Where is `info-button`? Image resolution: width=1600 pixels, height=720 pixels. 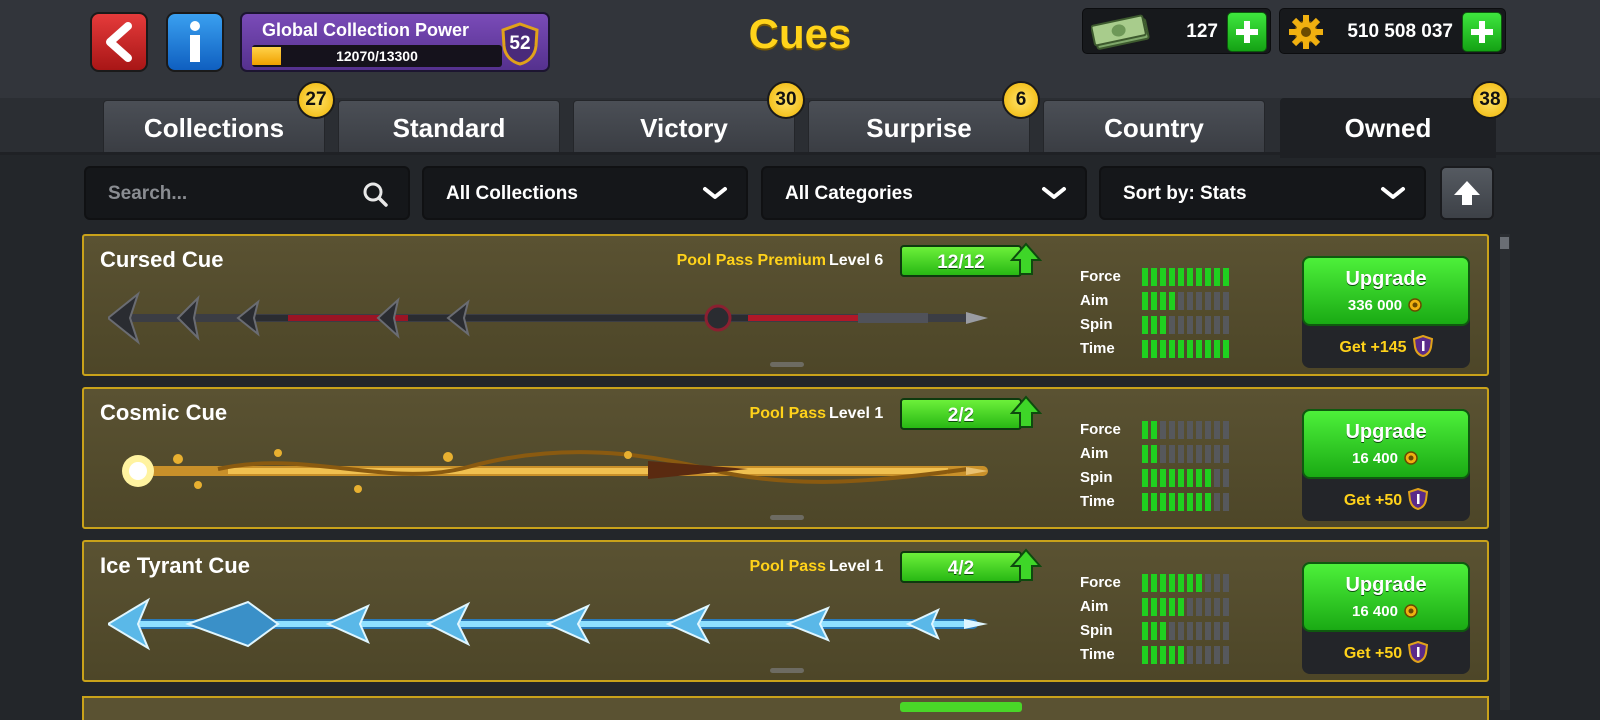 info-button is located at coordinates (195, 42).